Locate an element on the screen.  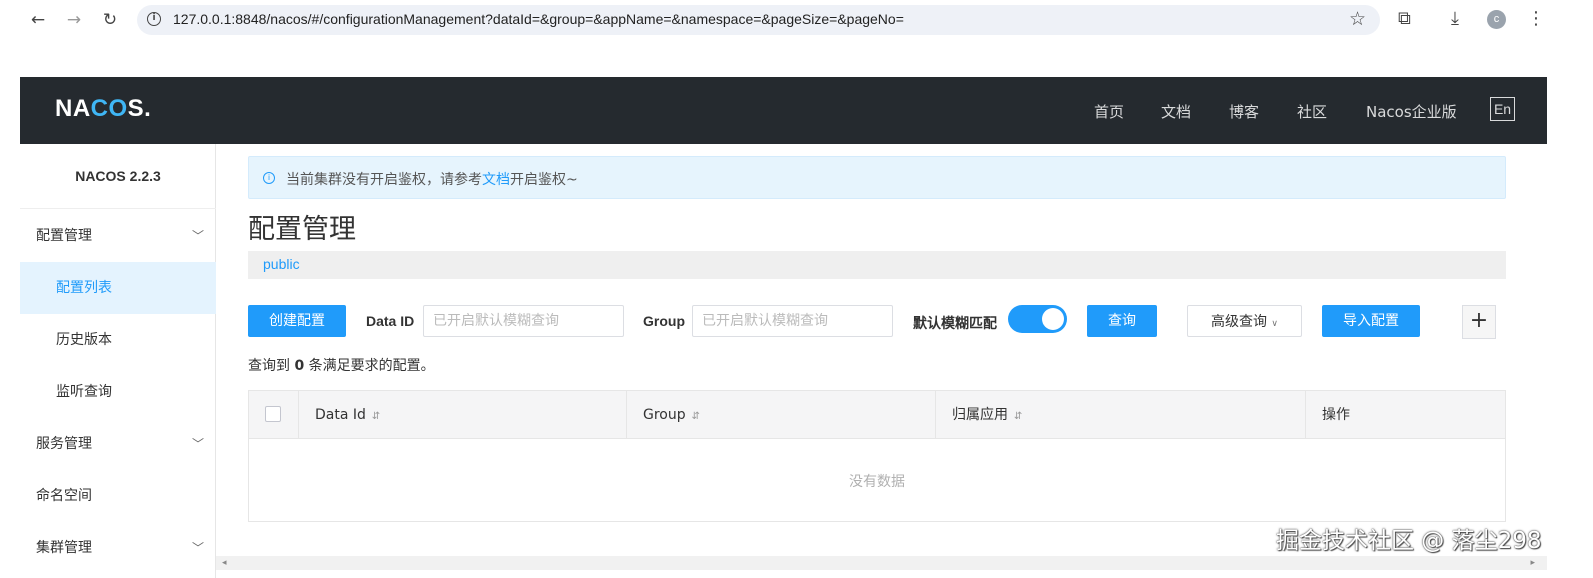
page-title: 配置管理 is located at coordinates (302, 229).